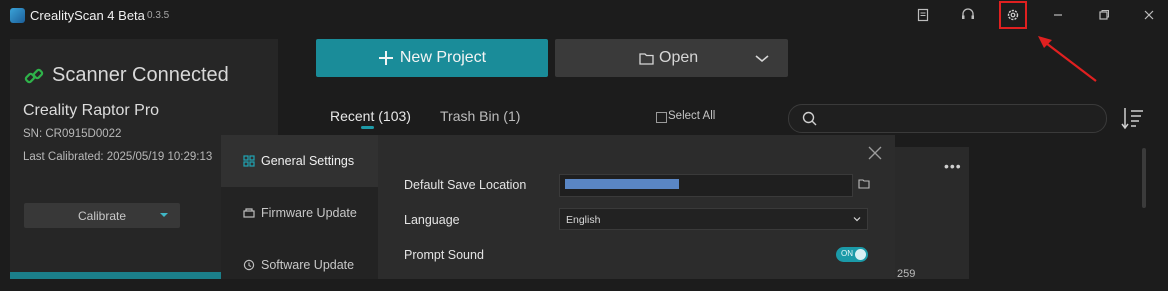  What do you see at coordinates (713, 219) in the screenshot?
I see `language-select: English` at bounding box center [713, 219].